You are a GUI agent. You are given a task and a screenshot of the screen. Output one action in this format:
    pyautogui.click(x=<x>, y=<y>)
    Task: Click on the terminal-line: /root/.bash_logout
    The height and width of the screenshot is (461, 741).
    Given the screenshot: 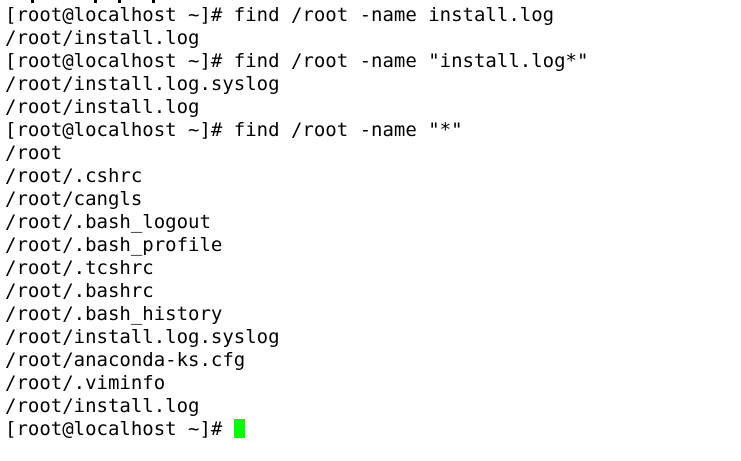 What is the action you would take?
    pyautogui.click(x=108, y=222)
    